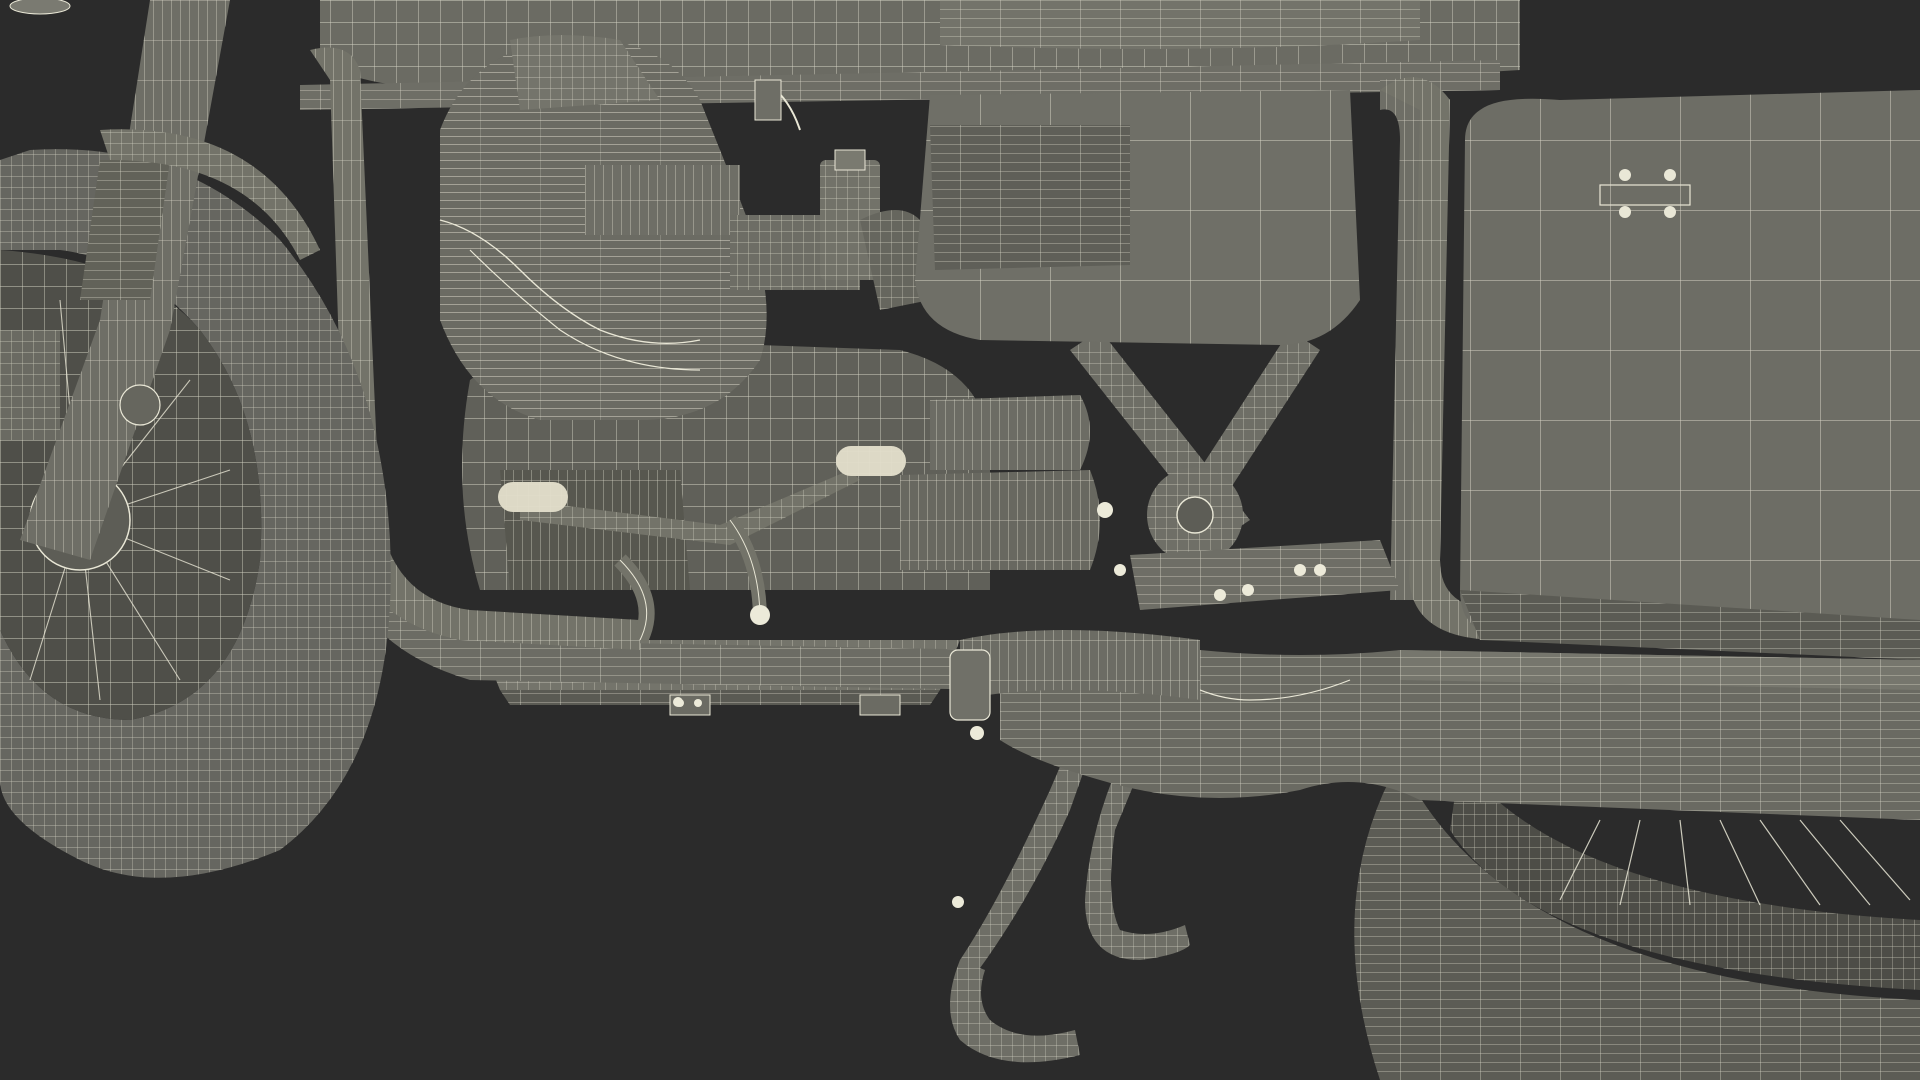  Describe the element at coordinates (533, 497) in the screenshot. I see `foot-peg-left` at that location.